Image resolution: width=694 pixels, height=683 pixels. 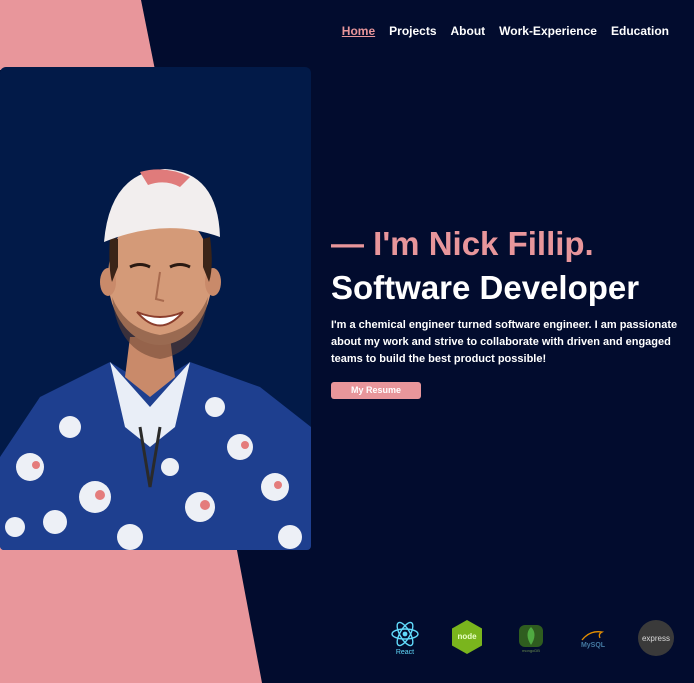 I want to click on mysql-icon, so click(x=593, y=635).